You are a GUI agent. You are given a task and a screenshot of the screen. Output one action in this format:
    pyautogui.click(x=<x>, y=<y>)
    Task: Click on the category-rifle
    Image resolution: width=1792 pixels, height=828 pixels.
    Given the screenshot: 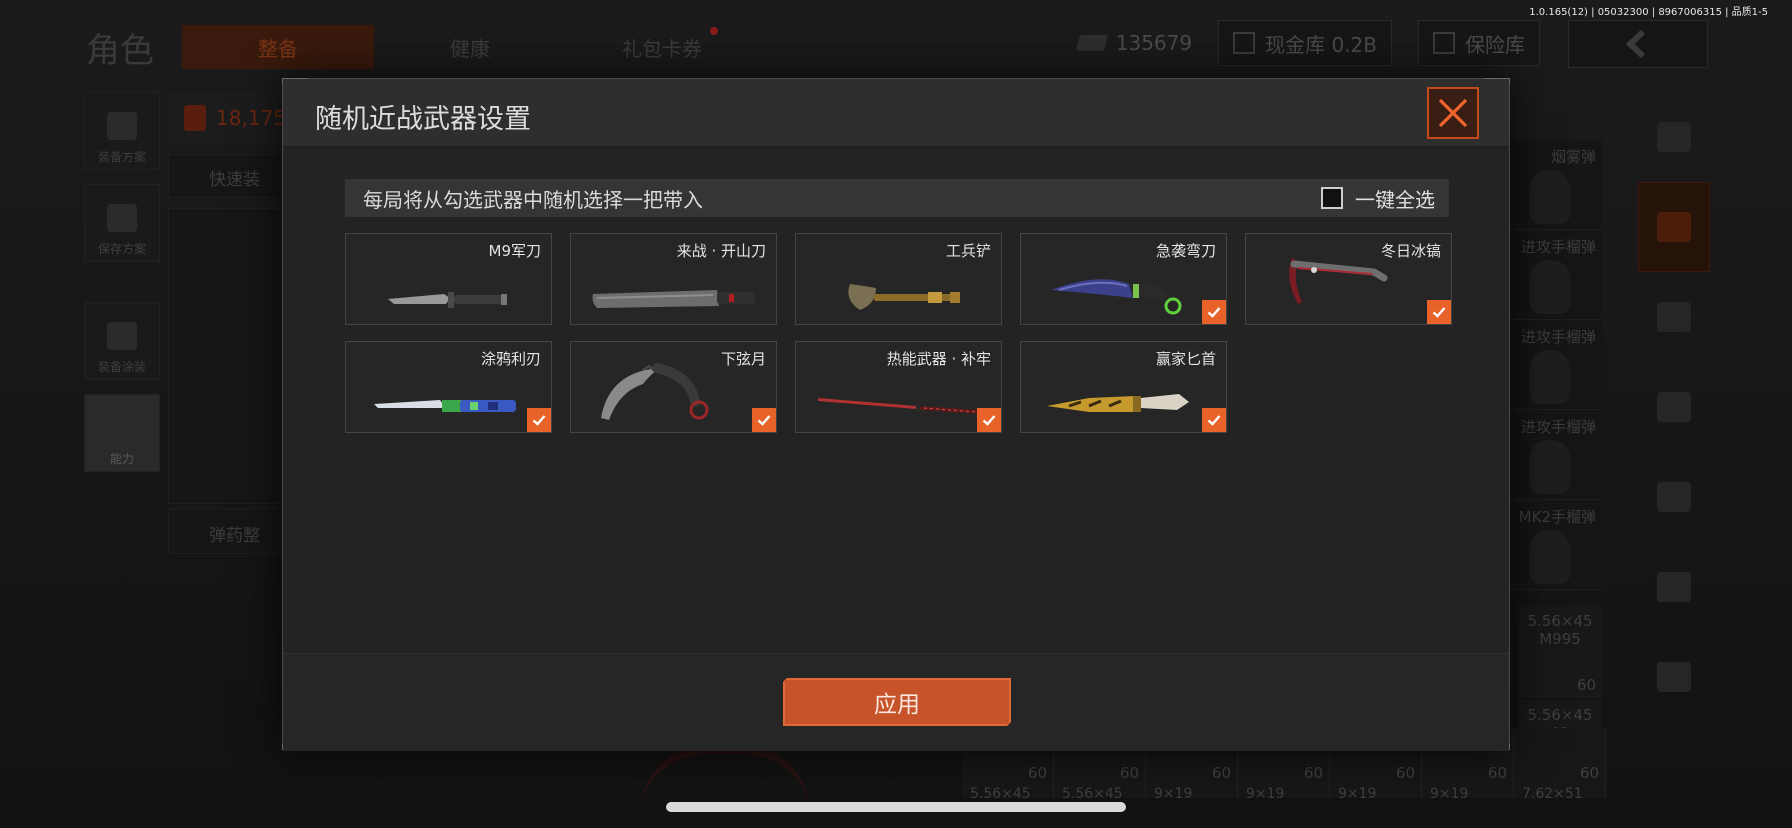 What is the action you would take?
    pyautogui.click(x=1674, y=407)
    